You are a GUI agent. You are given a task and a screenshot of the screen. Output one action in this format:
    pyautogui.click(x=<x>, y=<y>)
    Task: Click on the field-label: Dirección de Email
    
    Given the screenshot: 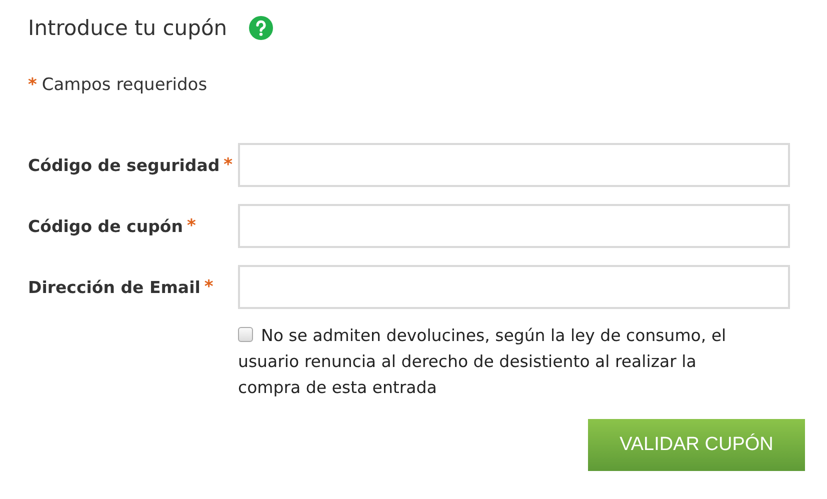 What is the action you would take?
    pyautogui.click(x=114, y=287)
    